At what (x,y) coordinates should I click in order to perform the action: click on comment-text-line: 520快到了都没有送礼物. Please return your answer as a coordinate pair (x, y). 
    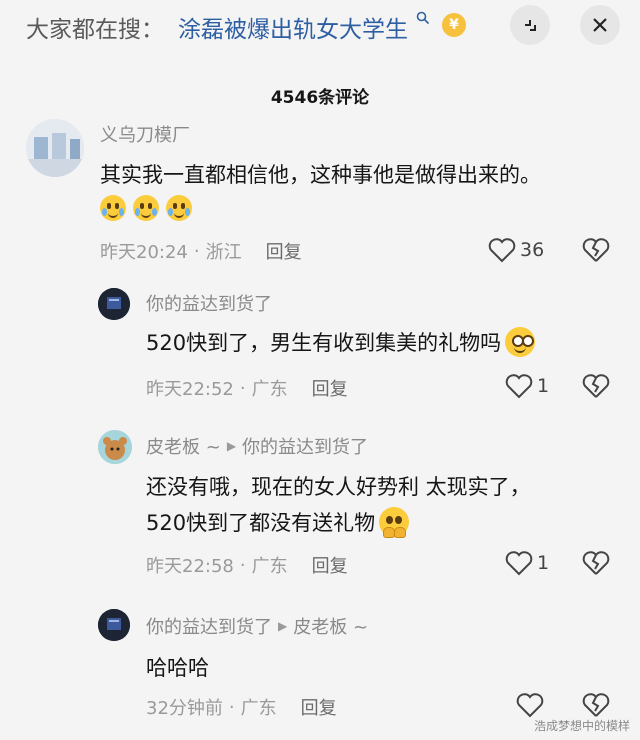
    Looking at the image, I should click on (278, 522).